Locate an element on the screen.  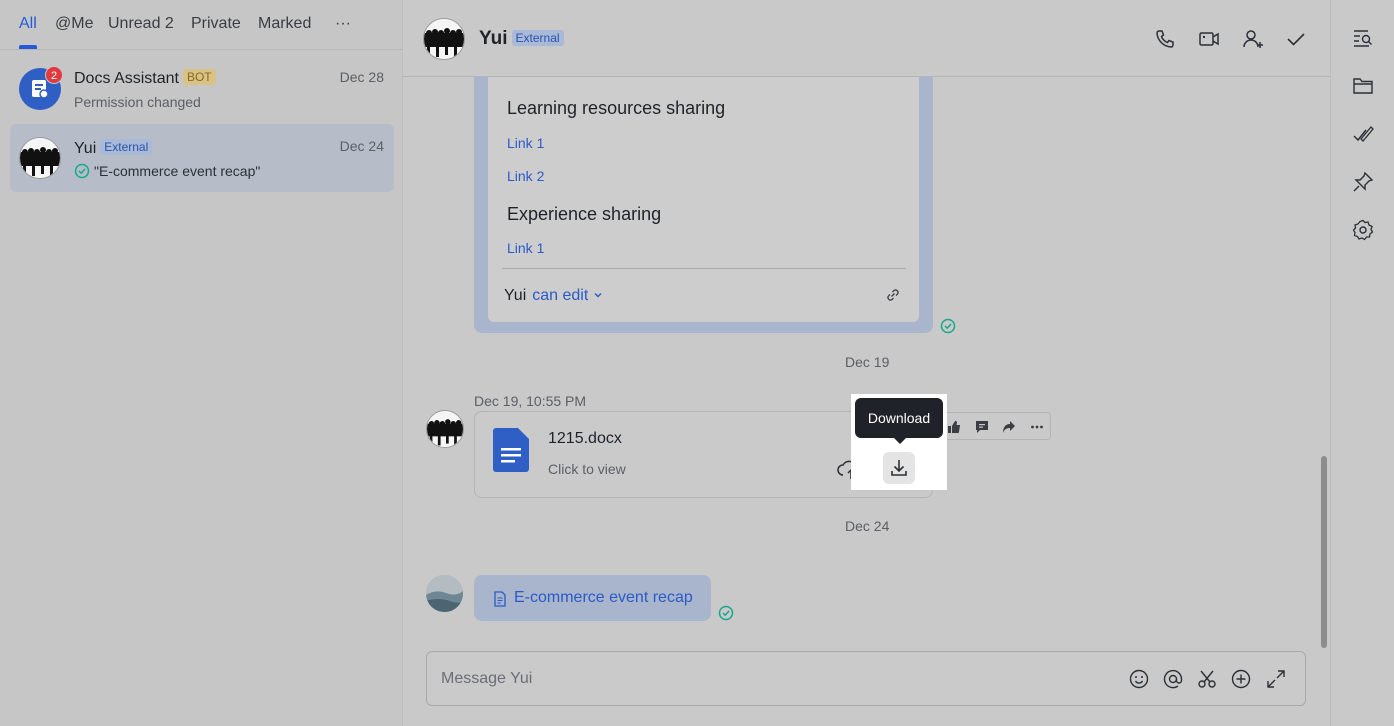
date-separator: Dec 24 is located at coordinates (867, 526).